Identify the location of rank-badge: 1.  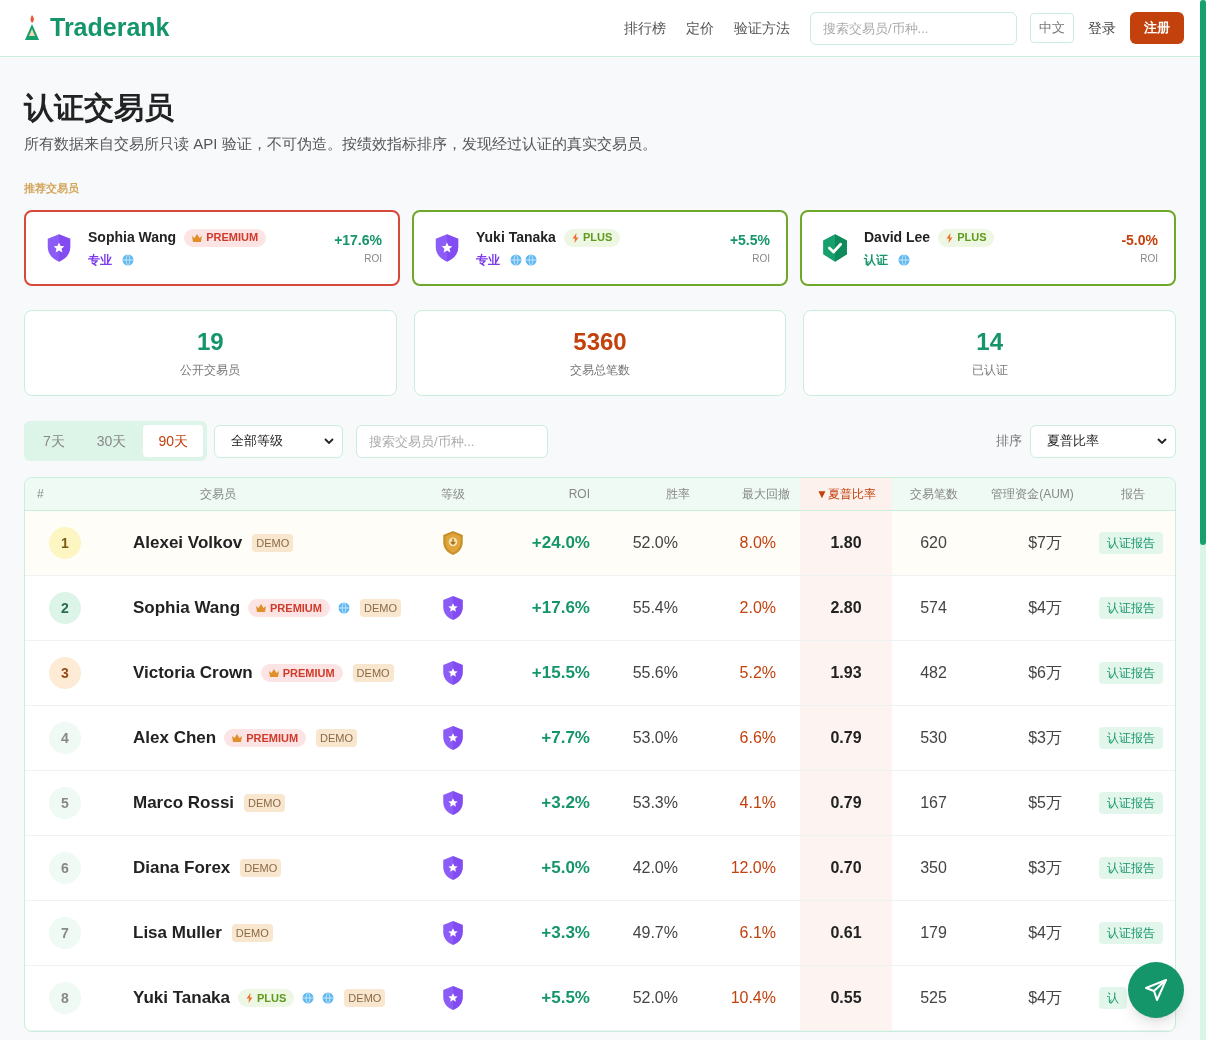
(65, 543).